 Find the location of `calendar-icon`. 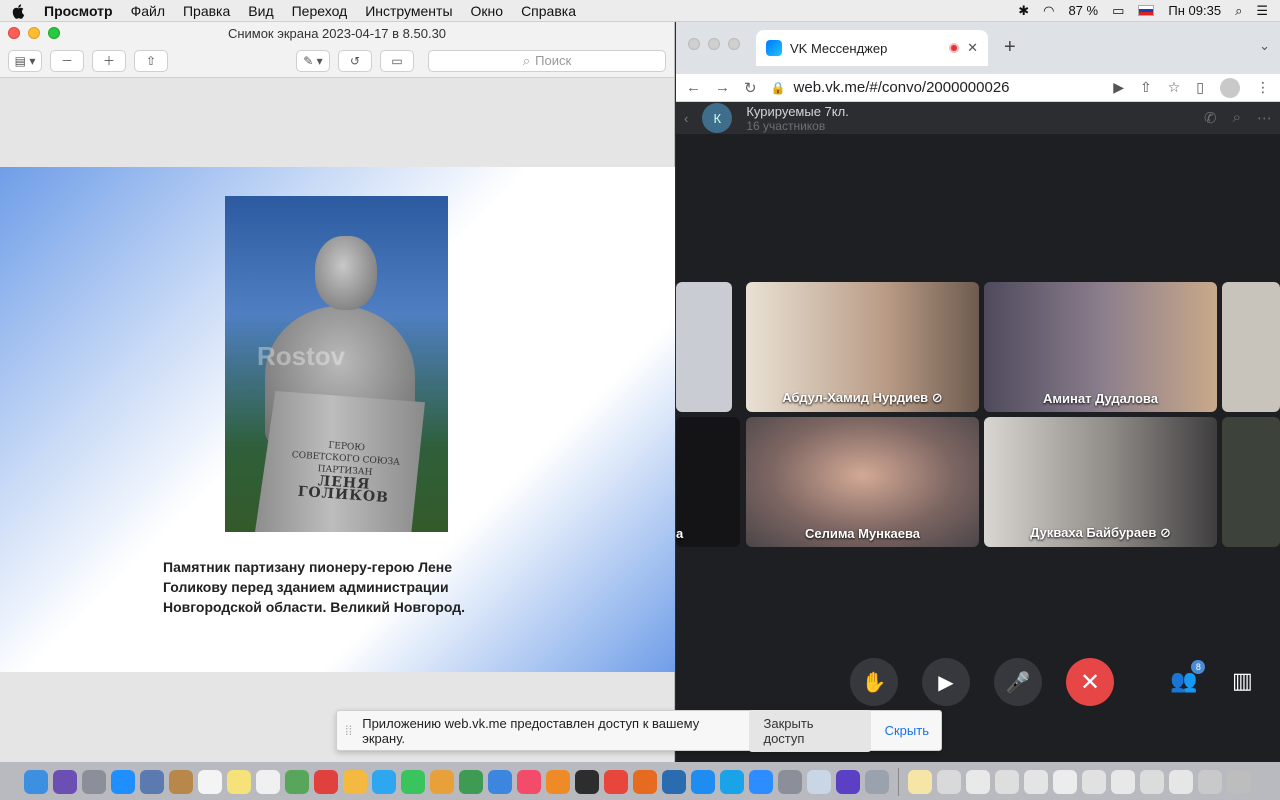

calendar-icon is located at coordinates (210, 781).